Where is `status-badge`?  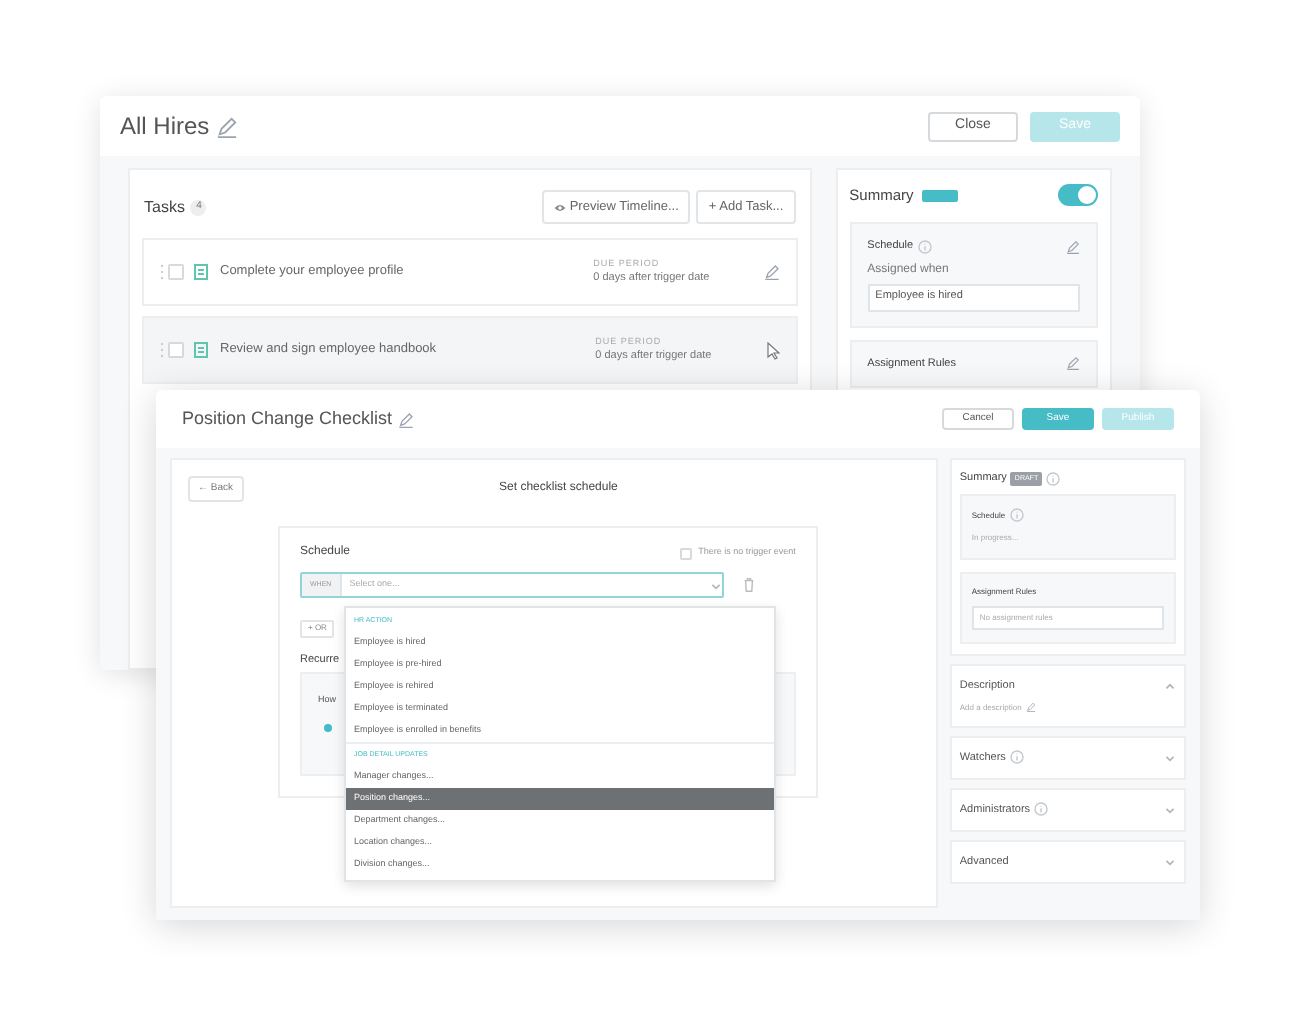 status-badge is located at coordinates (939, 195).